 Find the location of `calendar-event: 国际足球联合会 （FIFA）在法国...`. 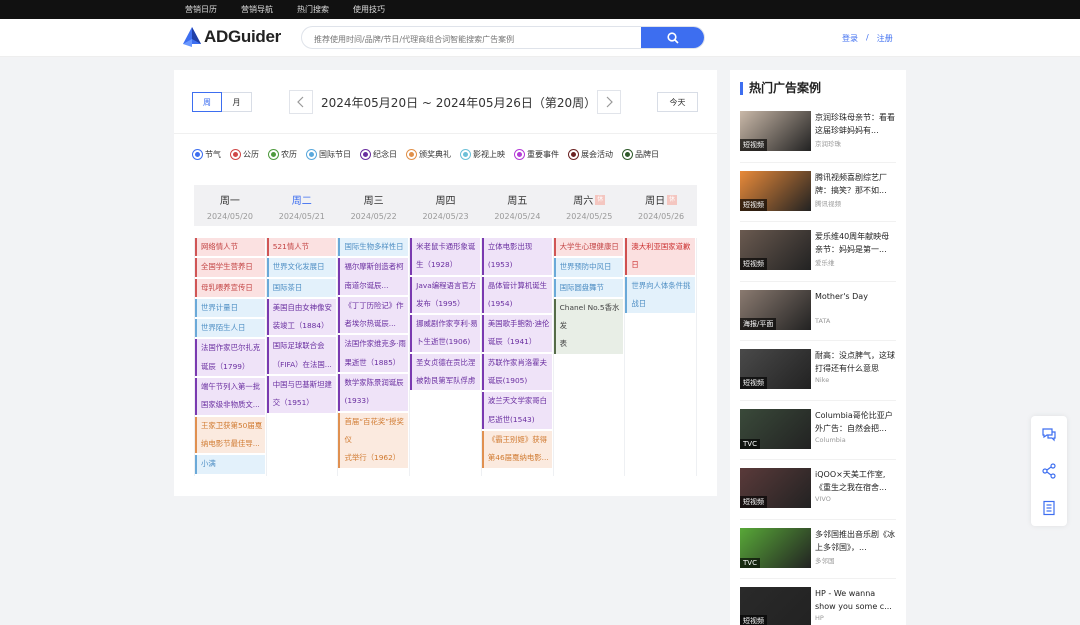

calendar-event: 国际足球联合会 （FIFA）在法国... is located at coordinates (301, 356).